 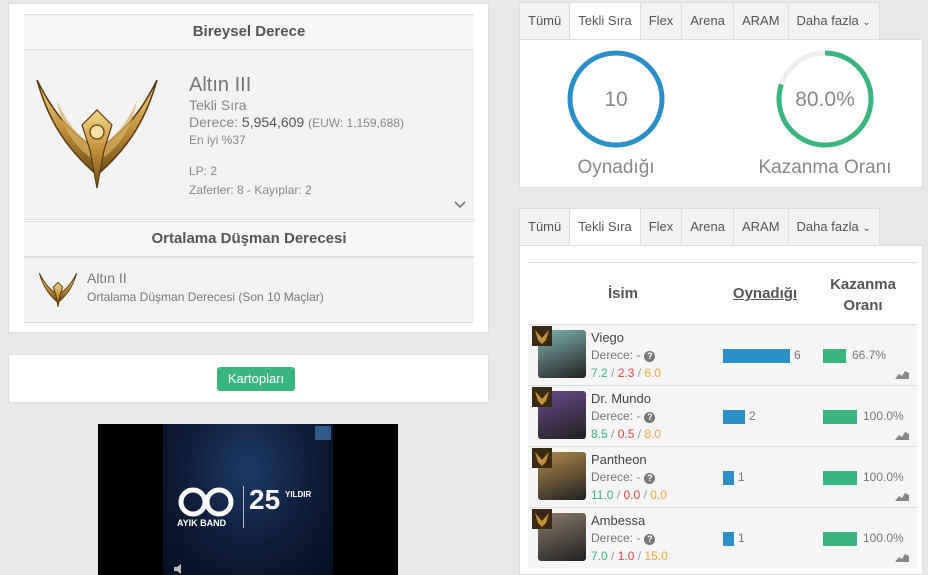 What do you see at coordinates (205, 297) in the screenshot?
I see `enemy-rank-desc: Ortalama Düşman Derecesi (Son 10 Maçlar)` at bounding box center [205, 297].